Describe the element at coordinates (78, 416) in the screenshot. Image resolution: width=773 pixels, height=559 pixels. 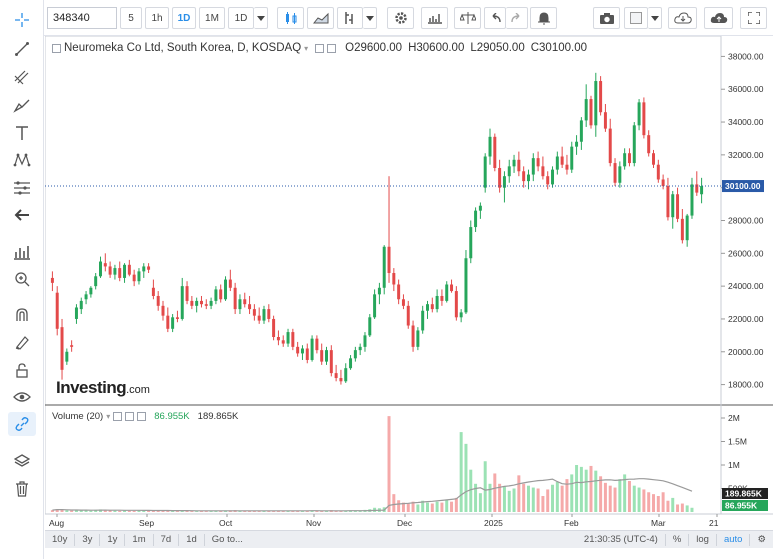
I see `volume-label: Volume (20)` at that location.